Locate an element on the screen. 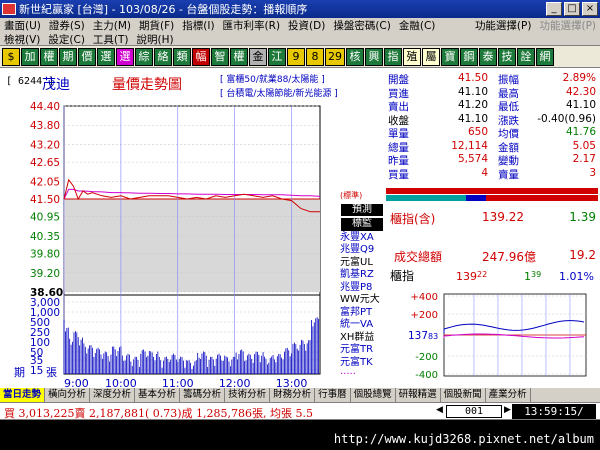  toolbar-button-0: $ is located at coordinates (11, 56).